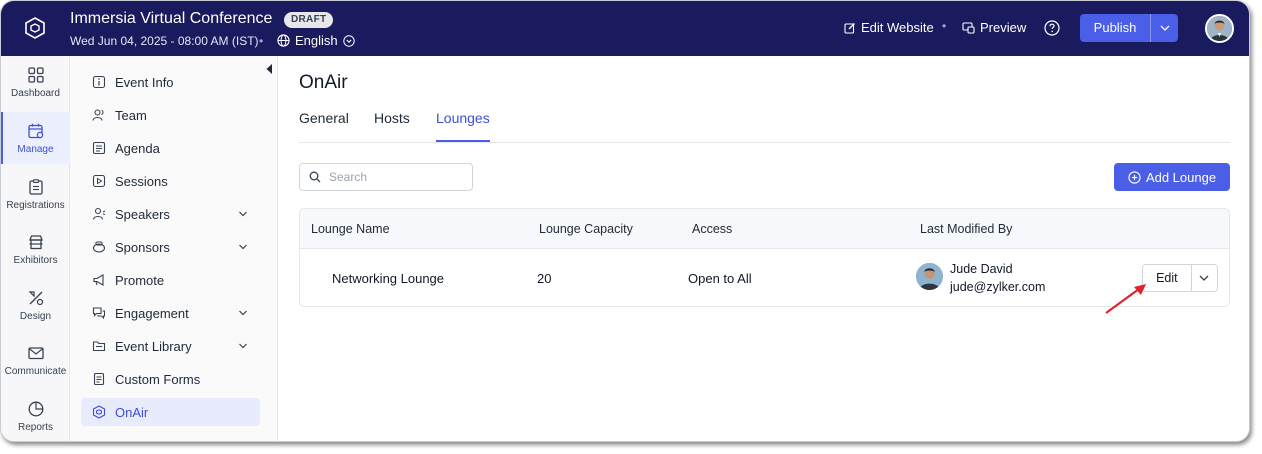 The width and height of the screenshot is (1262, 454). What do you see at coordinates (1219, 28) in the screenshot?
I see `user-avatar` at bounding box center [1219, 28].